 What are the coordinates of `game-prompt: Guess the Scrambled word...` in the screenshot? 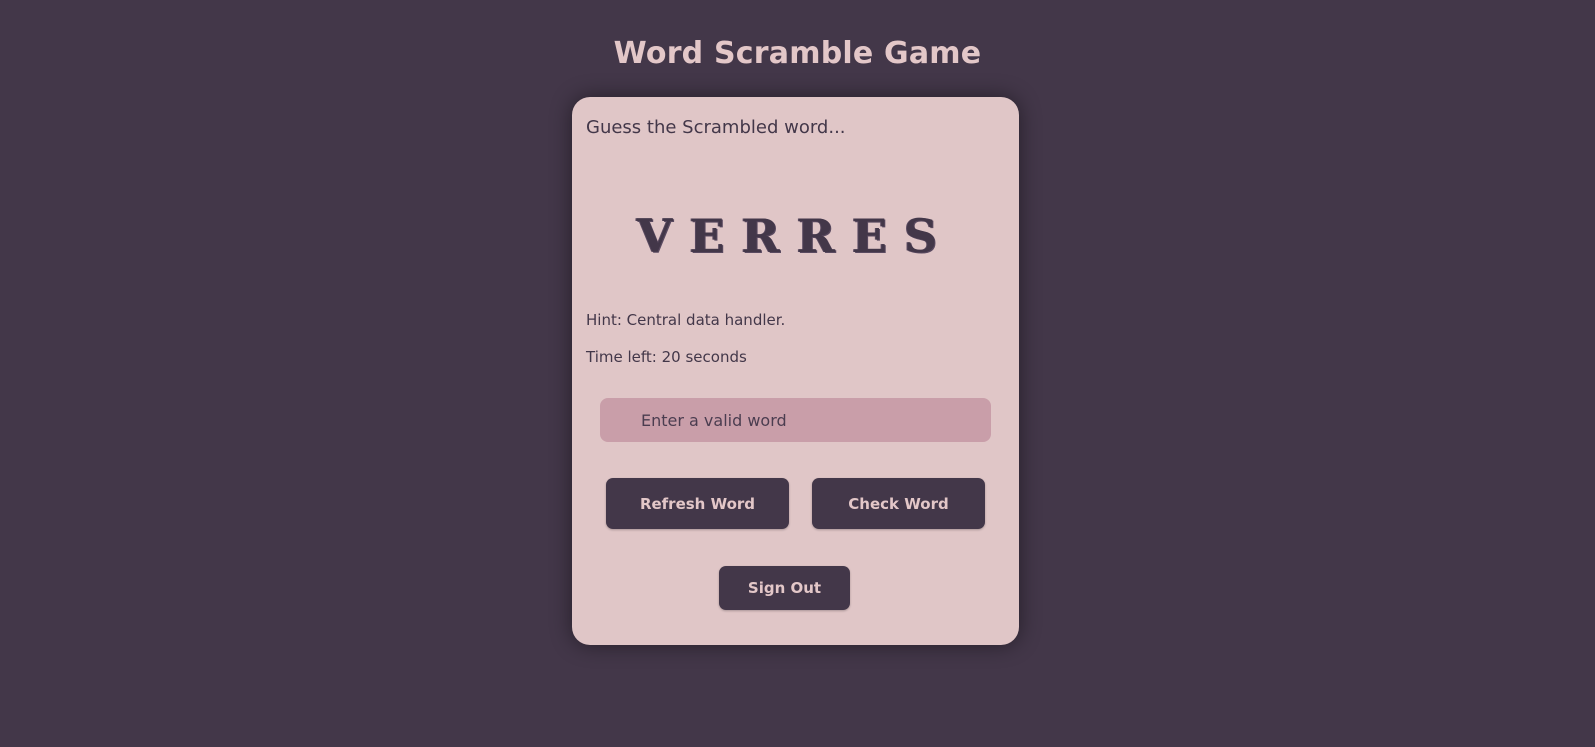 It's located at (716, 127).